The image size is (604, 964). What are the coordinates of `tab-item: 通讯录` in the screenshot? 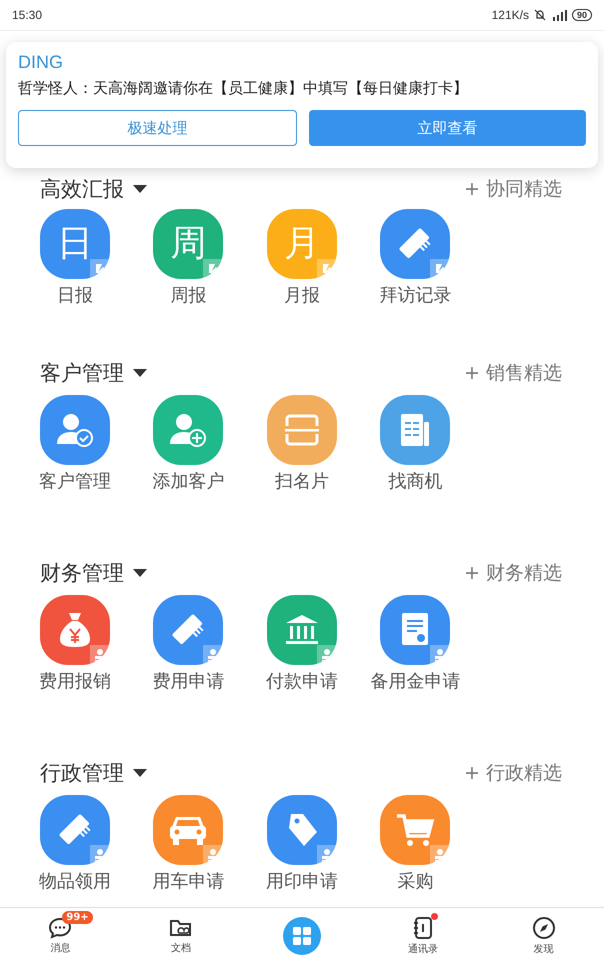 It's located at (423, 936).